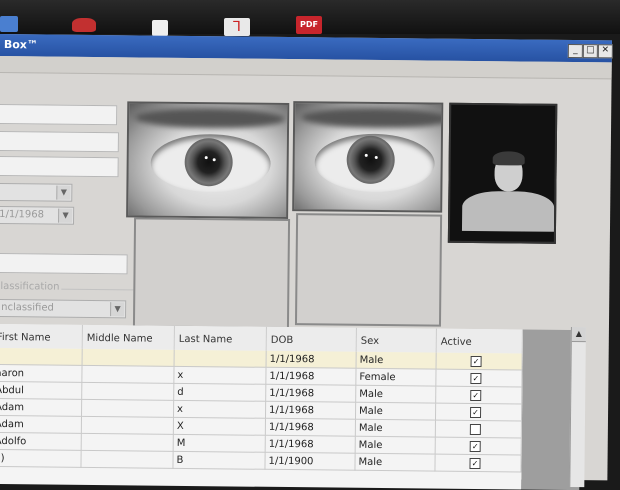 The height and width of the screenshot is (490, 620). What do you see at coordinates (41, 441) in the screenshot?
I see `cell-first-name: Adolfo` at bounding box center [41, 441].